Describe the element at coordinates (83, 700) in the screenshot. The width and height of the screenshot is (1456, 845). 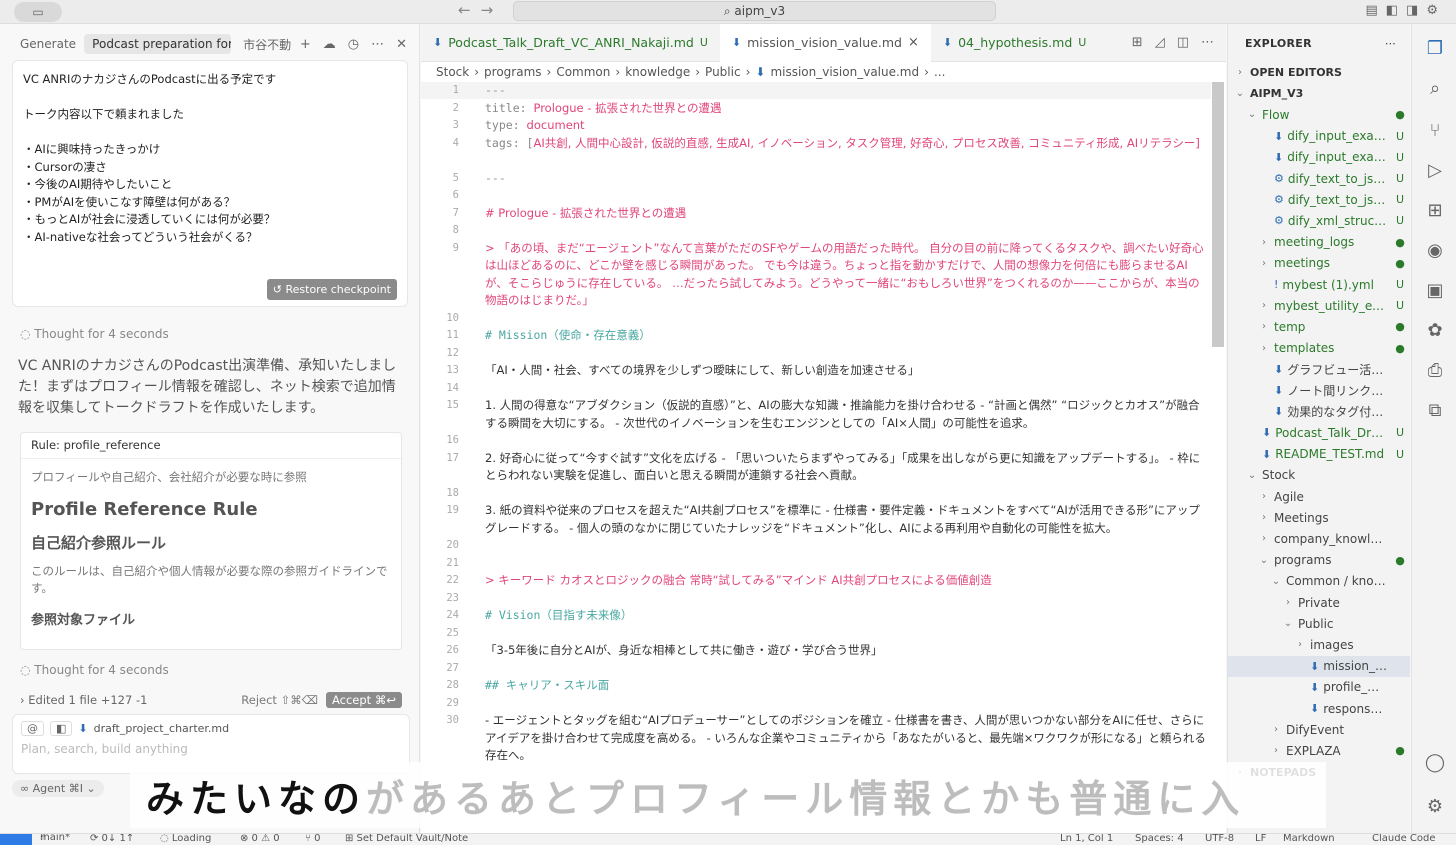
I see `edited-files-summary: › Edited 1 file +127 -1` at that location.